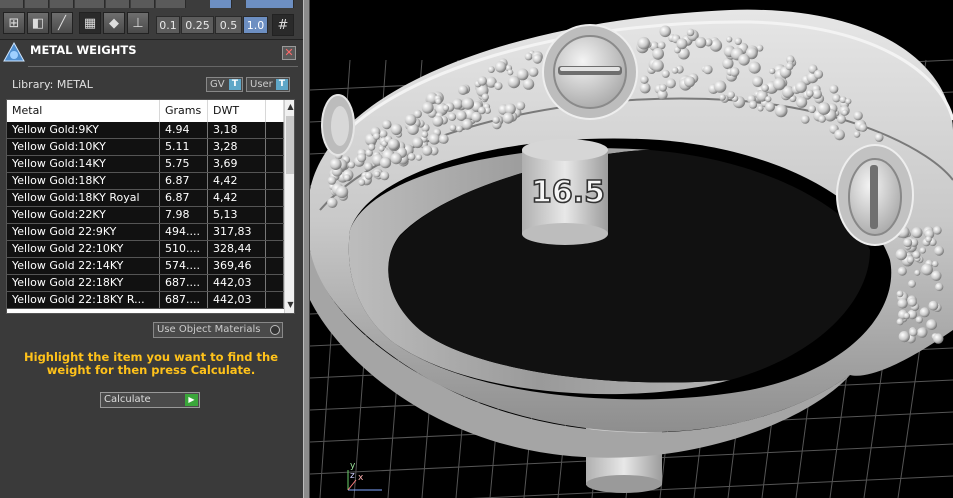 The image size is (953, 498). I want to click on table-row: Yellow Gold 22:9KY 494.... 317,83, so click(145, 232).